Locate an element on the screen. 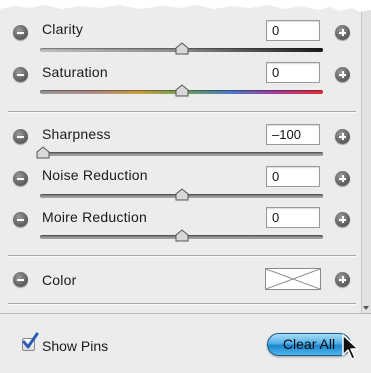  noise-reduction-slider-thumb is located at coordinates (182, 194).